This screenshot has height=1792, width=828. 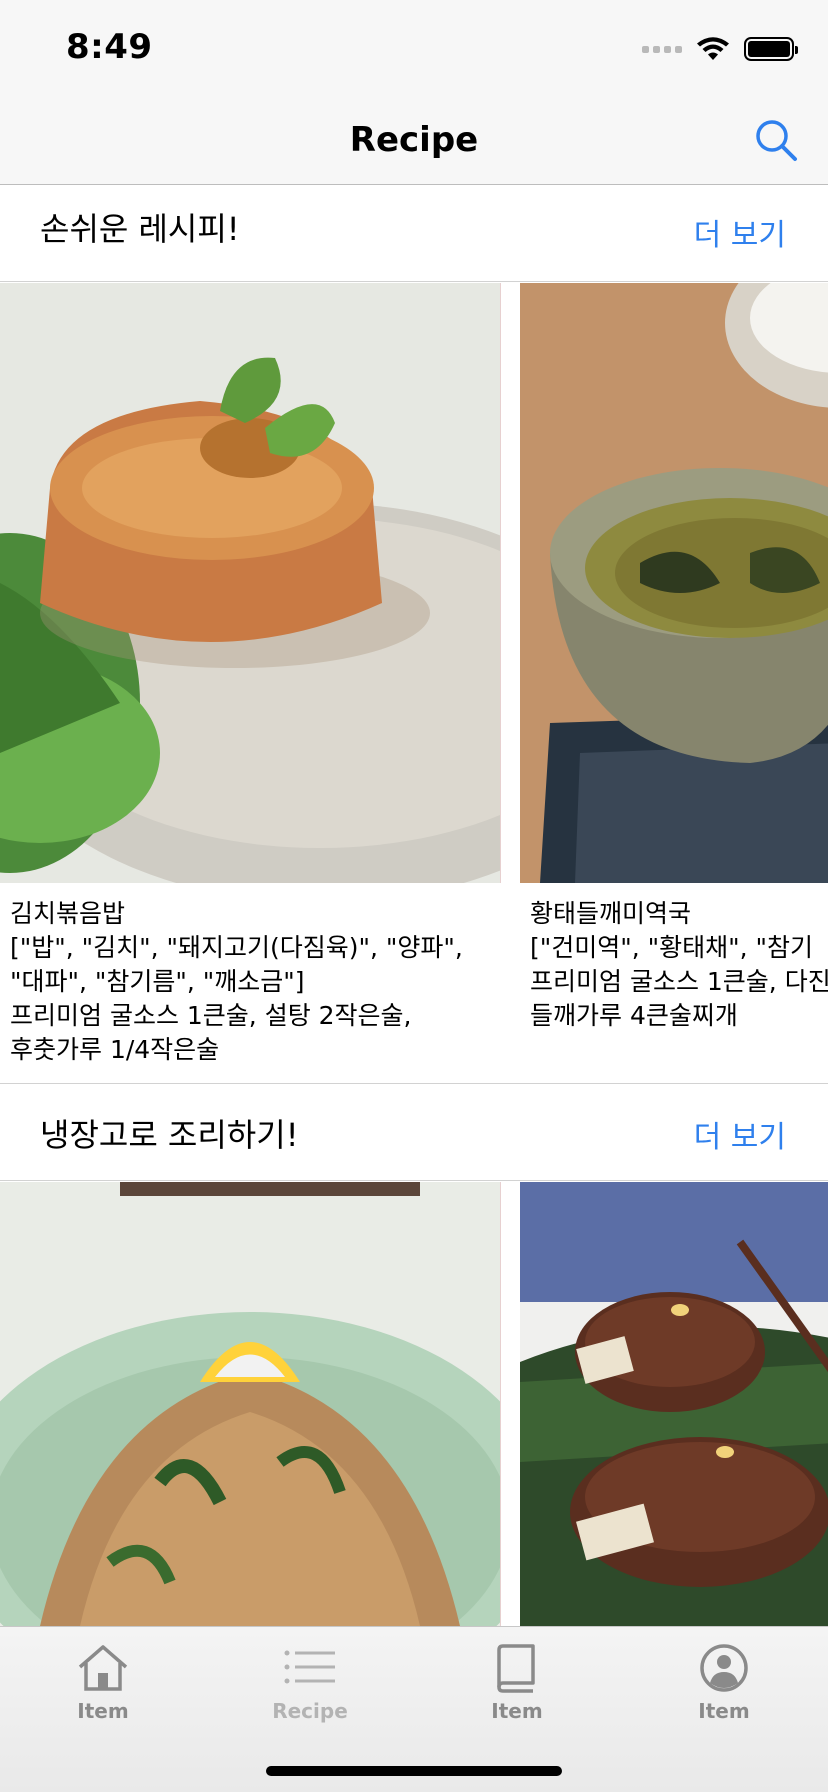 I want to click on recipe-seasoning: 프리미엄 굴소스 1큰술, 설탕 2작은술, 후춧가루 1/4작은술, so click(x=211, y=1032).